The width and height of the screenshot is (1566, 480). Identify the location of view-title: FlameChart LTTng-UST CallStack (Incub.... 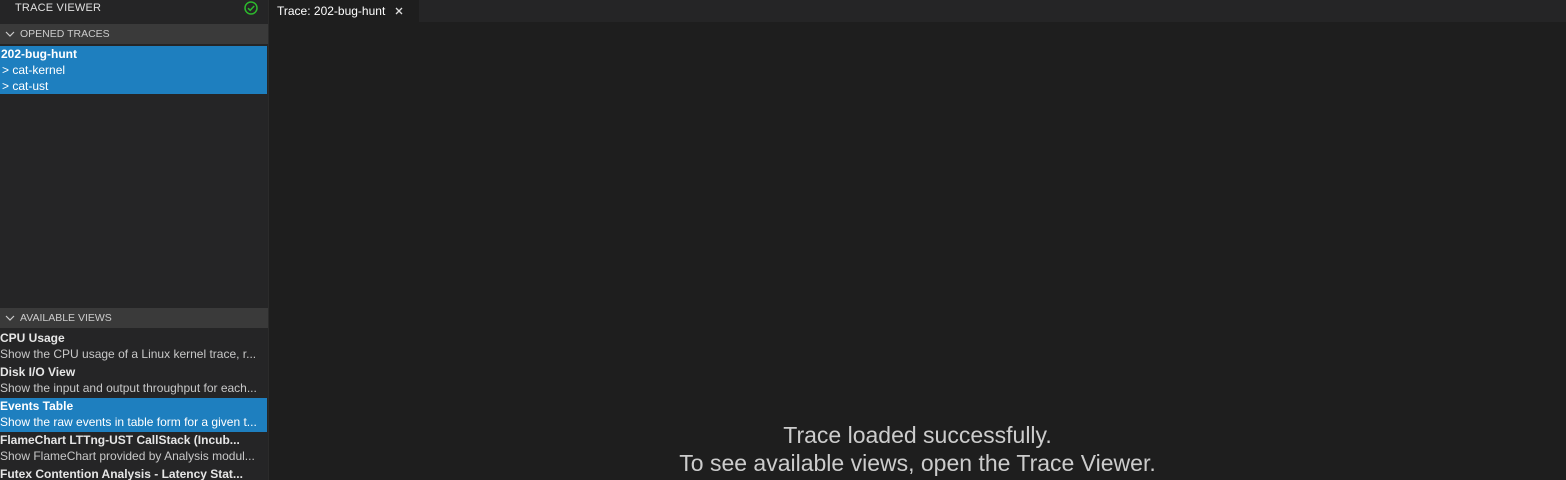
(120, 440).